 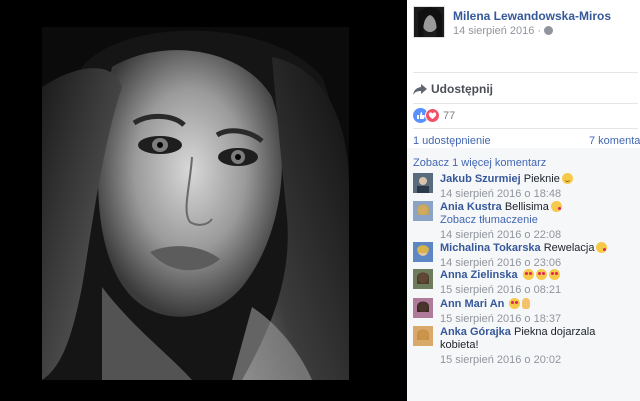 I want to click on comment-timestamp: 14 sierpień 2016 o 22:08, so click(x=537, y=235).